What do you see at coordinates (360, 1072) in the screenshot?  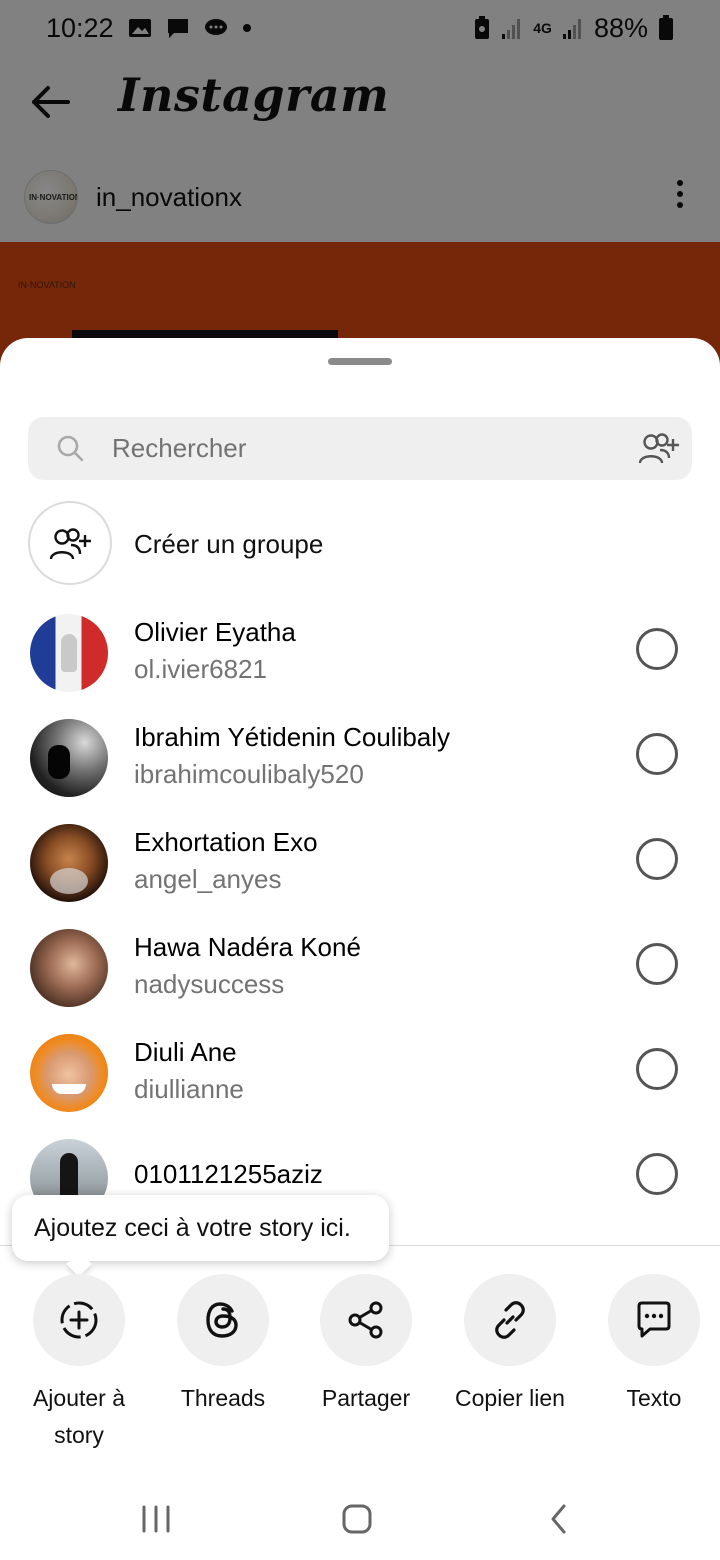 I see `contact-row: Diuli Ane diullianne` at bounding box center [360, 1072].